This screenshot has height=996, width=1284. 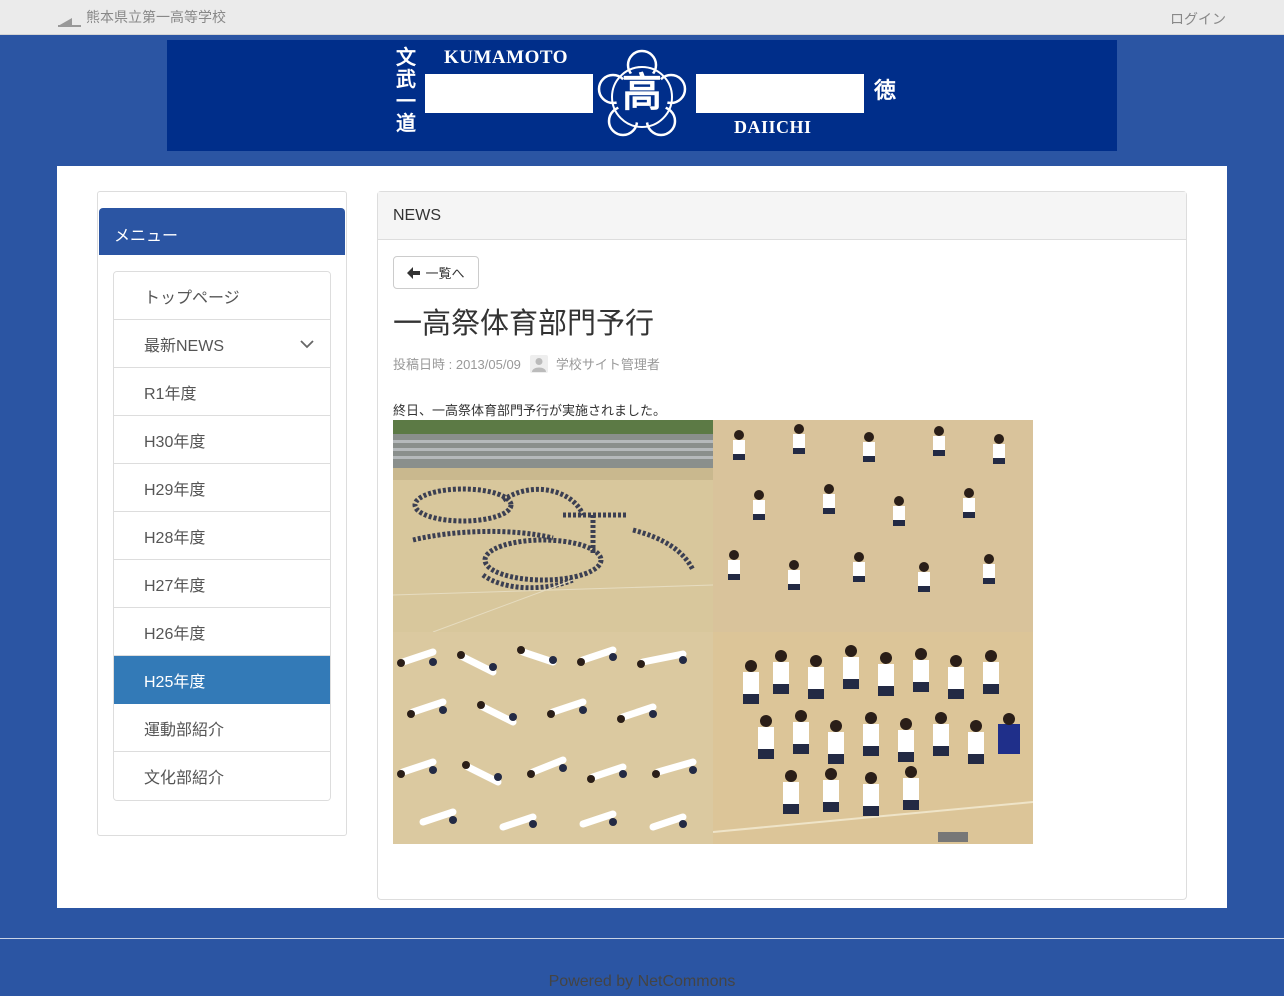 I want to click on banner-white-block-left, so click(x=509, y=93).